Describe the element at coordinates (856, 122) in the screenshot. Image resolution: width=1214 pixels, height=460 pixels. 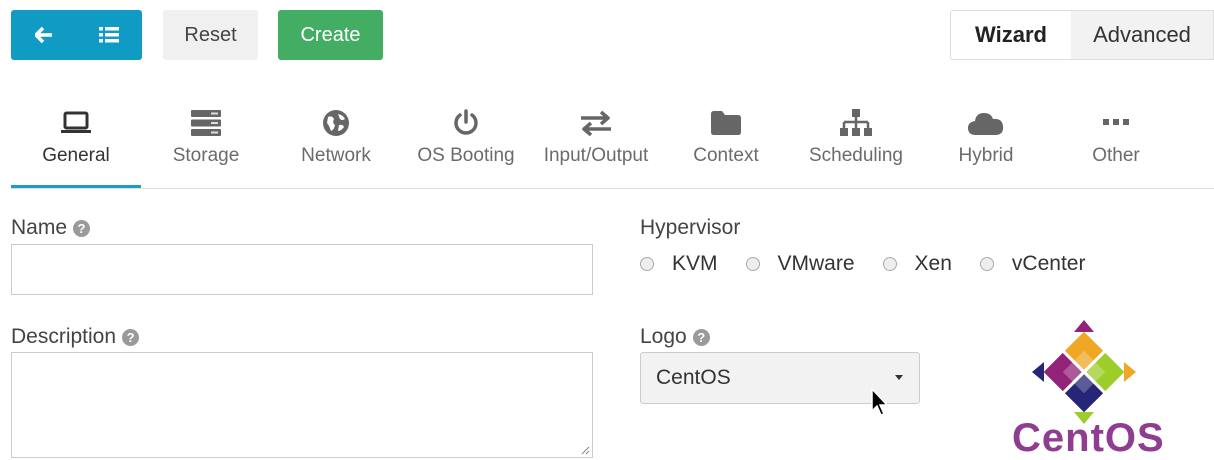
I see `sitemap-icon` at that location.